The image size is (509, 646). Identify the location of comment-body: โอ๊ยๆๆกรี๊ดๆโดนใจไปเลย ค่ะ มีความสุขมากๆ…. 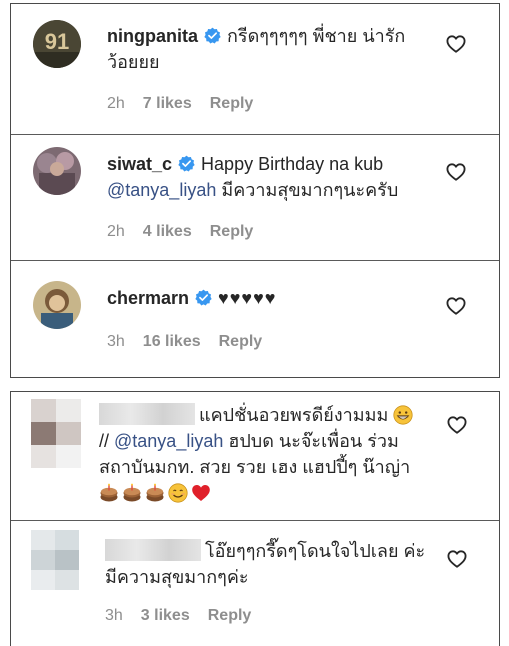
(269, 564).